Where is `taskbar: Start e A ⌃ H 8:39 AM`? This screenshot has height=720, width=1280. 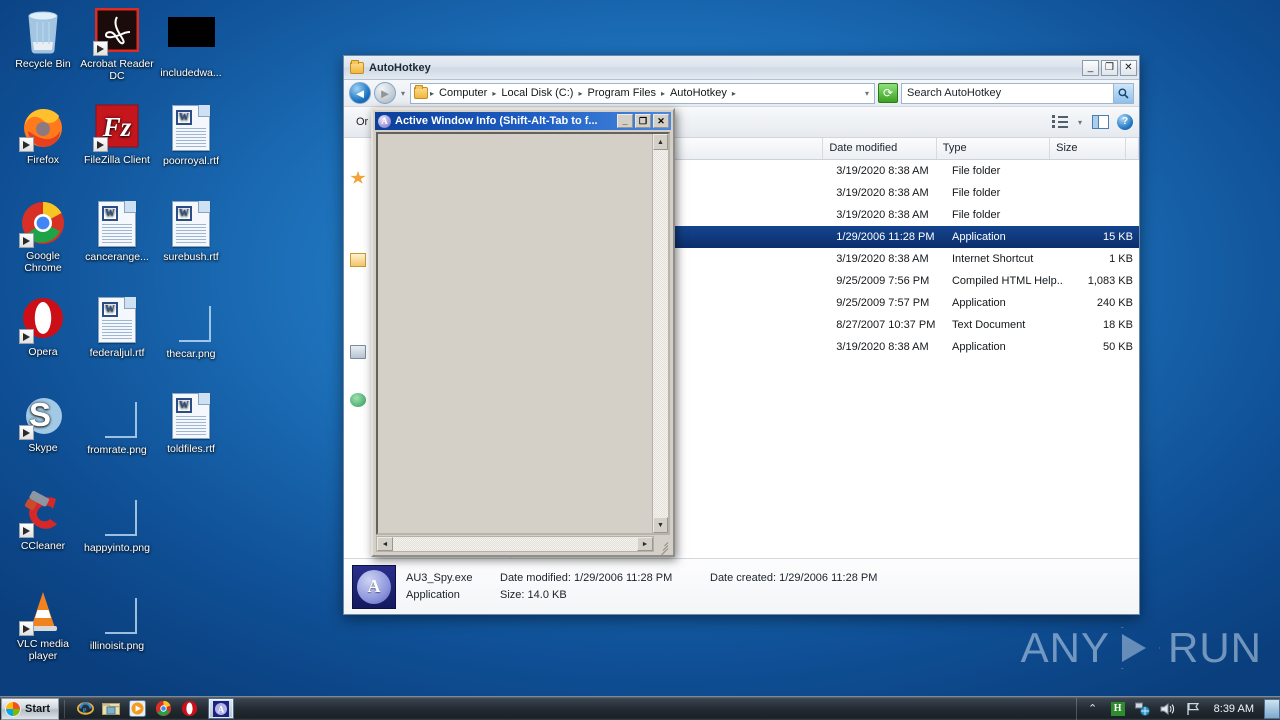 taskbar: Start e A ⌃ H 8:39 AM is located at coordinates (640, 708).